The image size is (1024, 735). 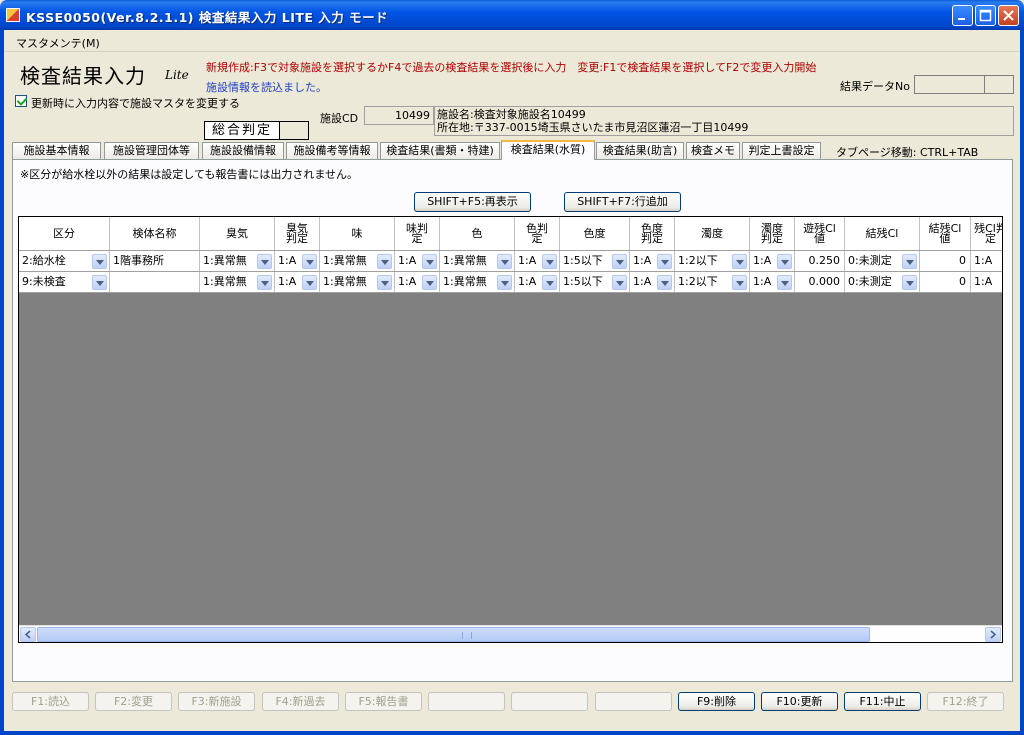 I want to click on update-master-label: 更新時に入力内容で施設マスタを変更する, so click(x=135, y=103).